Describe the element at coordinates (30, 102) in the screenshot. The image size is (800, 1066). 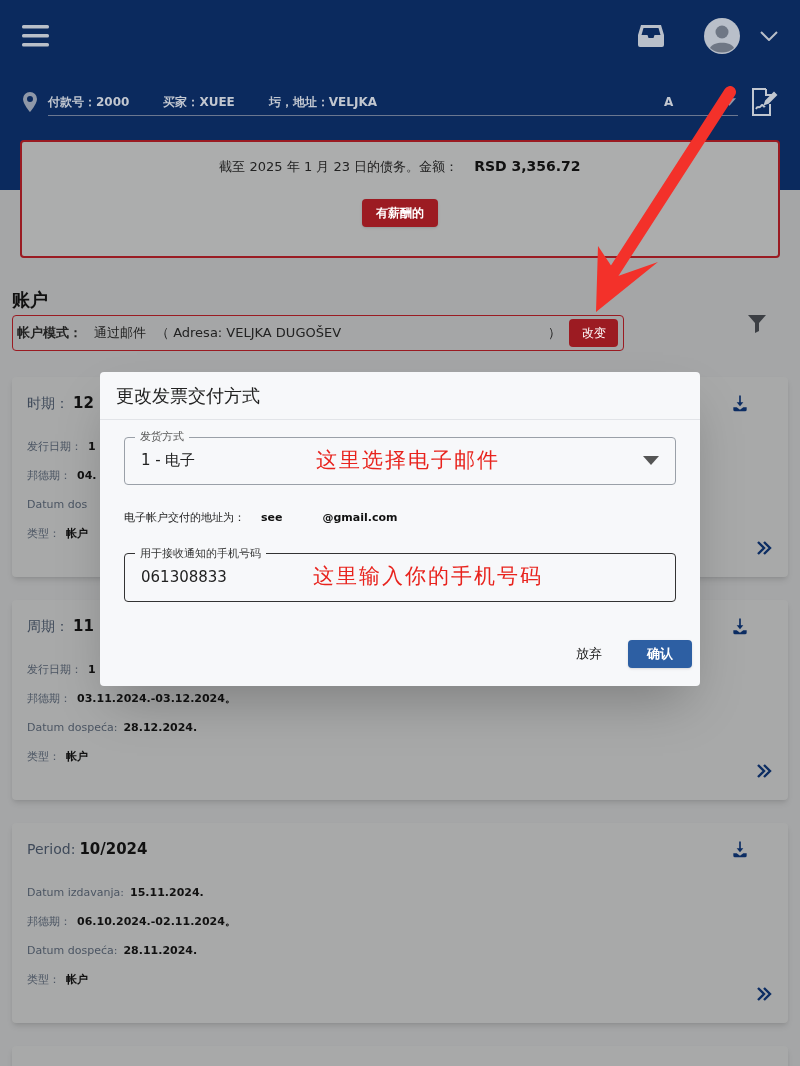
I see `location-pin-icon` at that location.